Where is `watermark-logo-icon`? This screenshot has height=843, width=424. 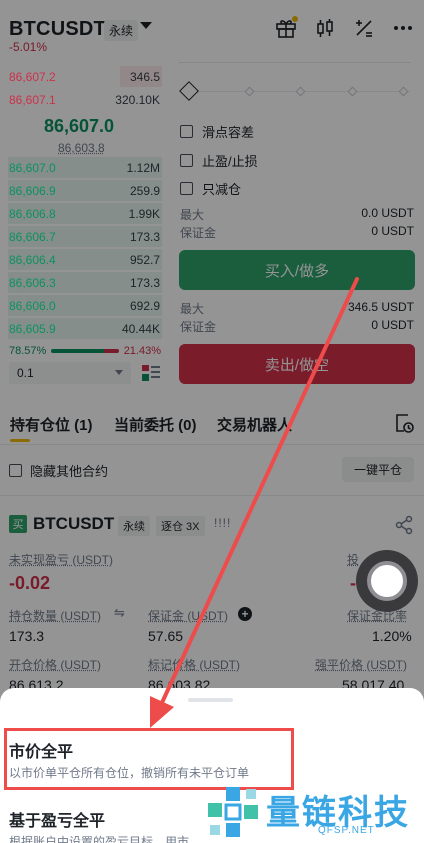 watermark-logo-icon is located at coordinates (234, 813).